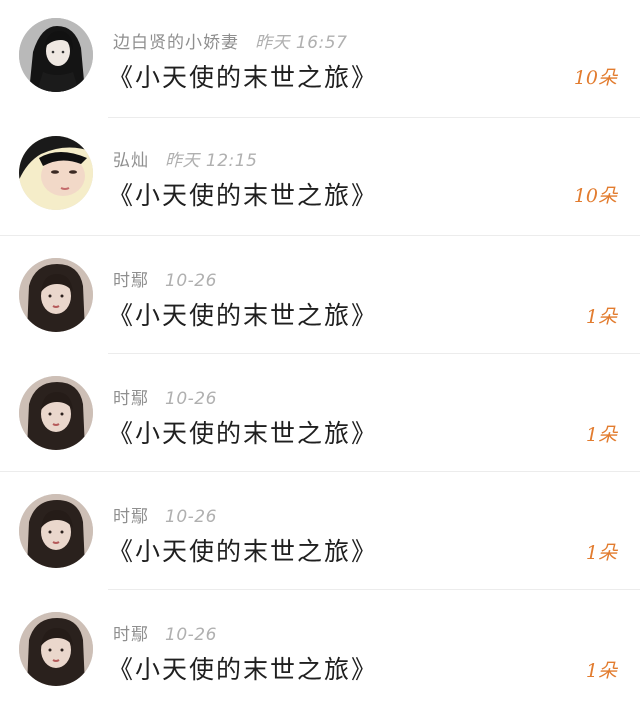 Image resolution: width=640 pixels, height=703 pixels. What do you see at coordinates (176, 40) in the screenshot?
I see `user-name: 边白贤的小娇妻` at bounding box center [176, 40].